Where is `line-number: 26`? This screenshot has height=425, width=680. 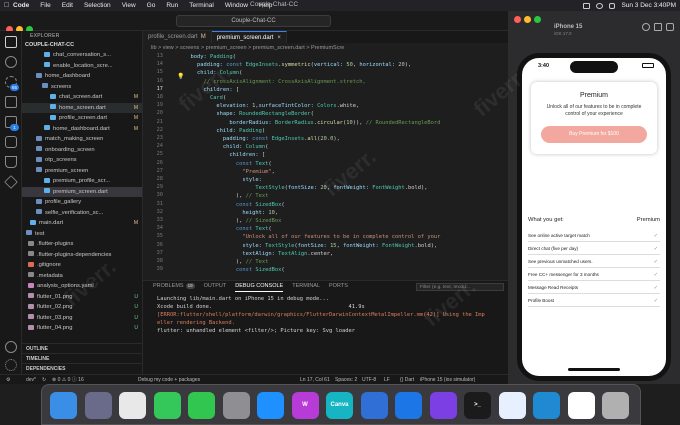
line-number: 26 is located at coordinates (160, 163).